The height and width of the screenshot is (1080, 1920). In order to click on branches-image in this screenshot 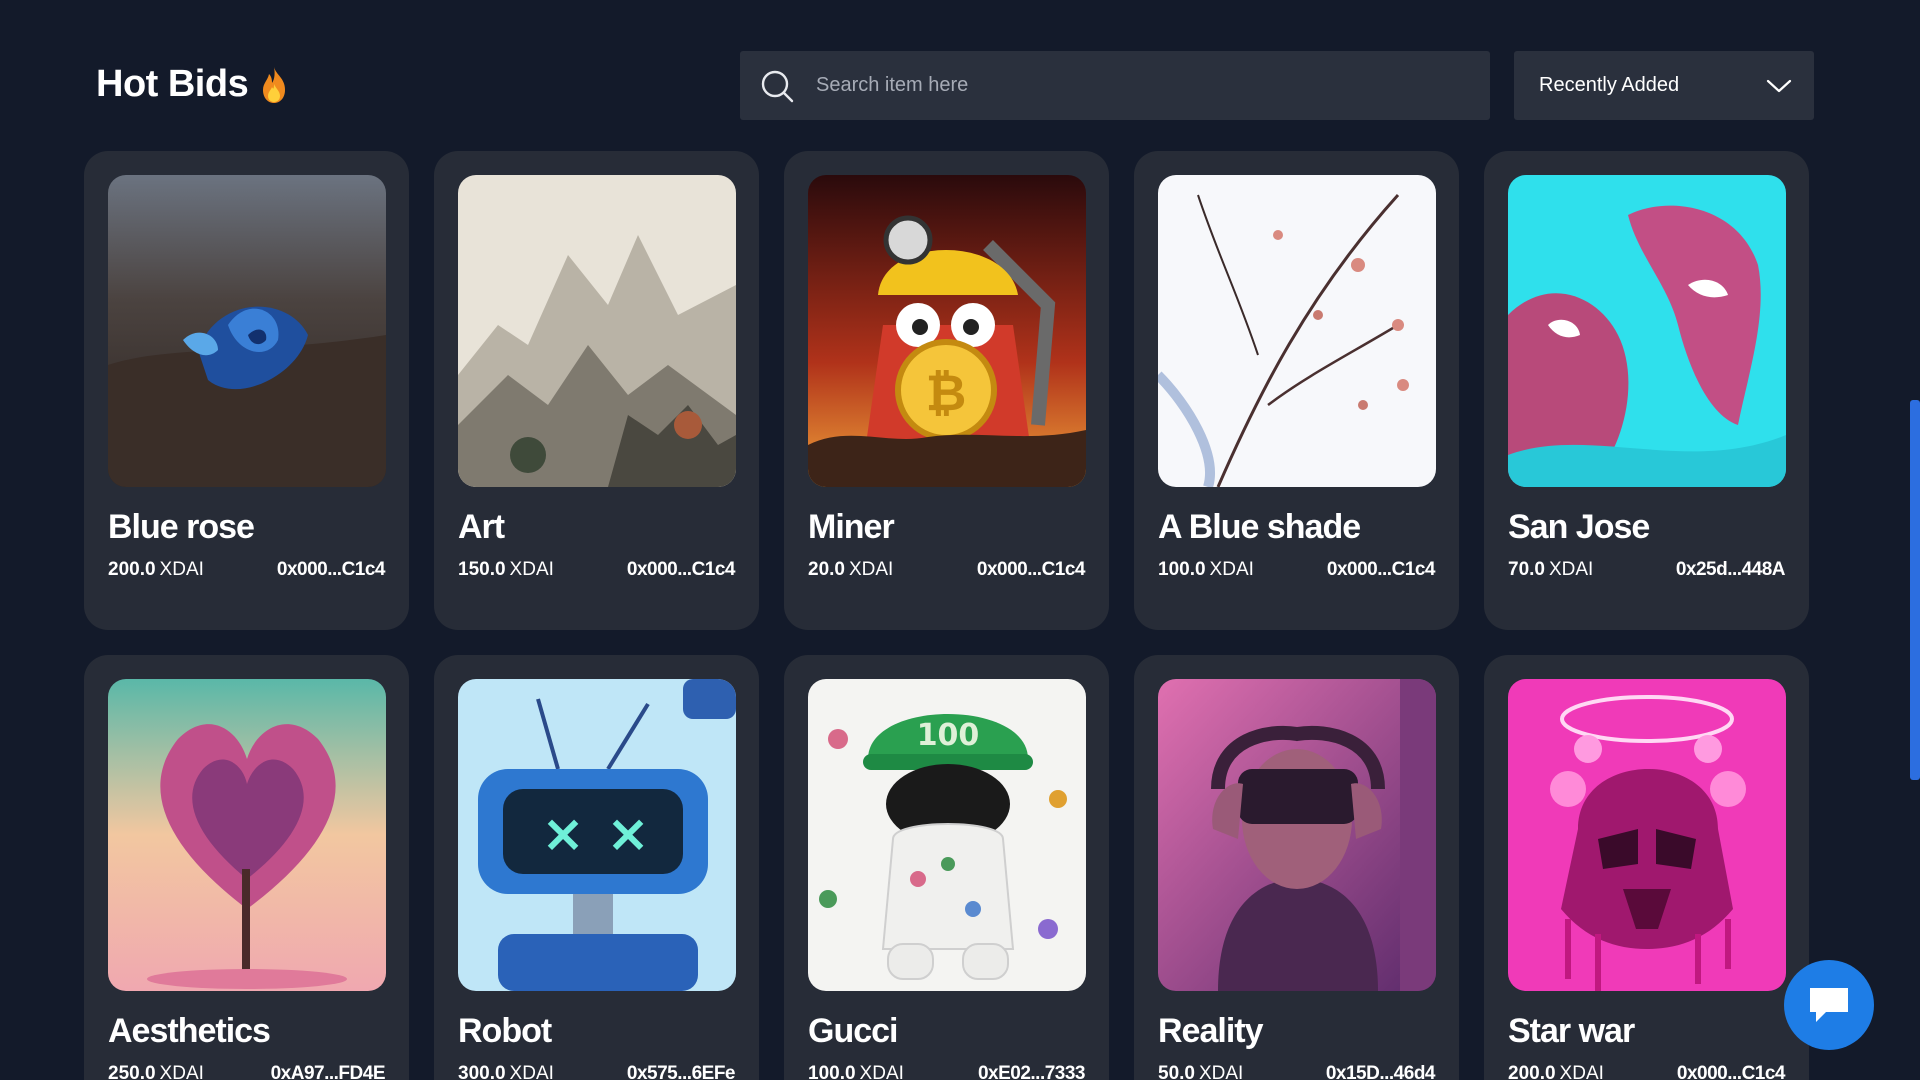, I will do `click(1297, 331)`.